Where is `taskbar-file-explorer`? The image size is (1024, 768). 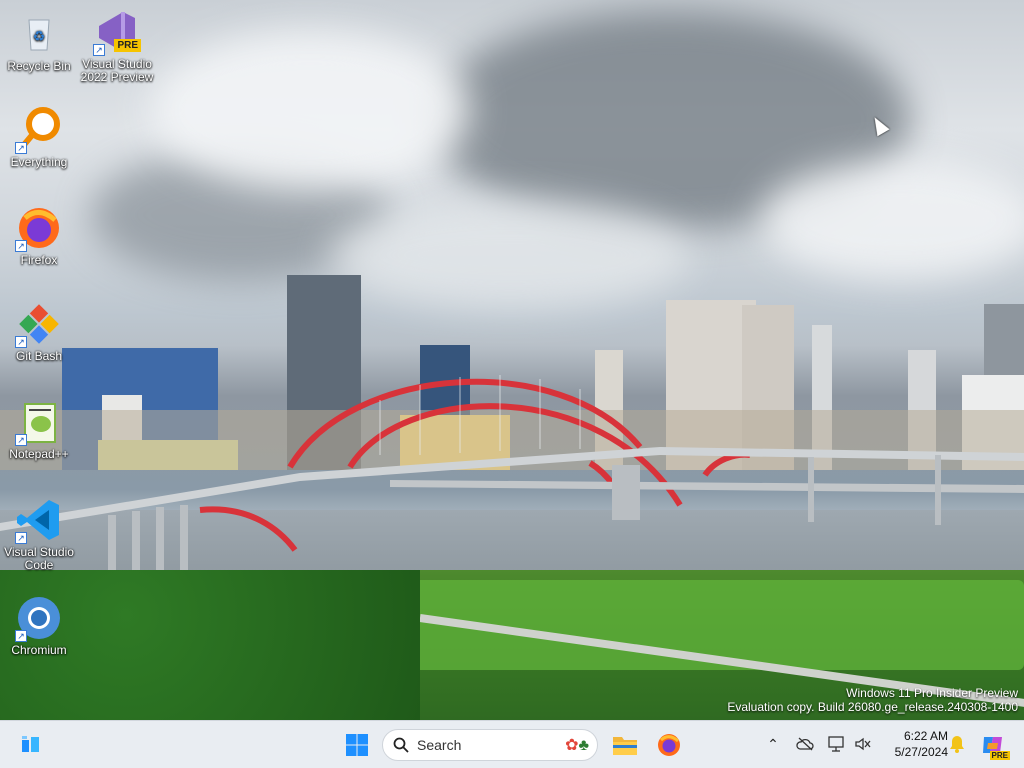 taskbar-file-explorer is located at coordinates (625, 745).